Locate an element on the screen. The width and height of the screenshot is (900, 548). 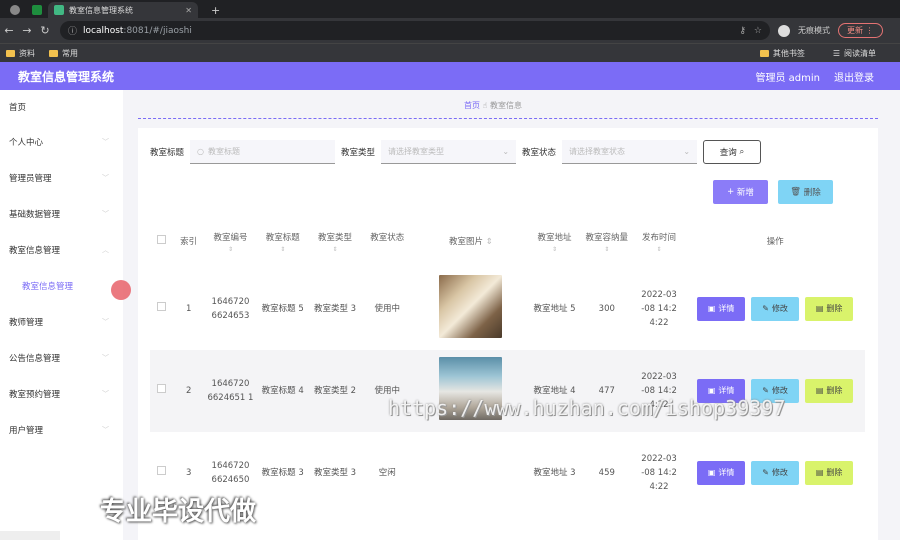
select-all-checkbox is located at coordinates (161, 239).